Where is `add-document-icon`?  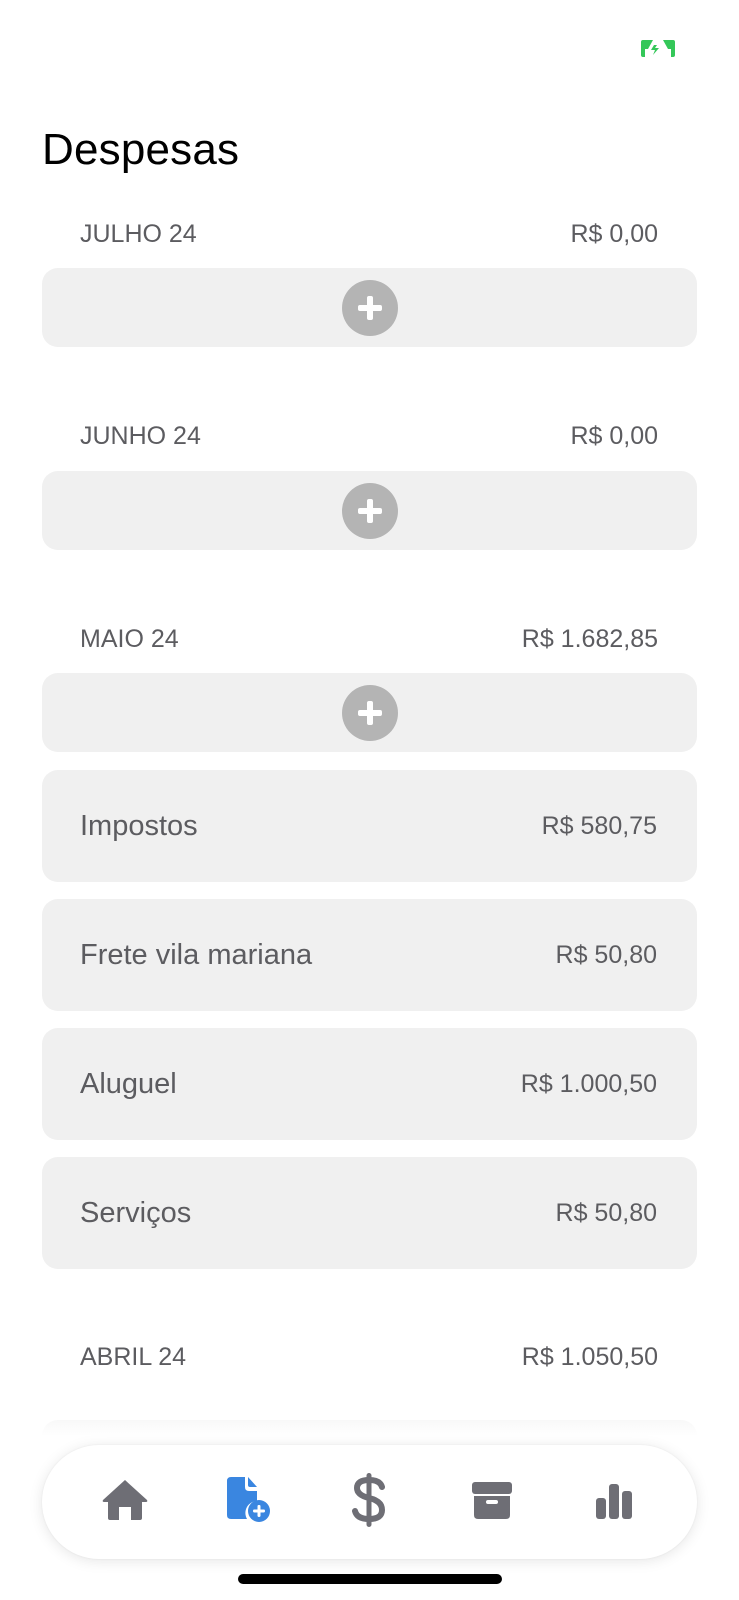 add-document-icon is located at coordinates (247, 1502).